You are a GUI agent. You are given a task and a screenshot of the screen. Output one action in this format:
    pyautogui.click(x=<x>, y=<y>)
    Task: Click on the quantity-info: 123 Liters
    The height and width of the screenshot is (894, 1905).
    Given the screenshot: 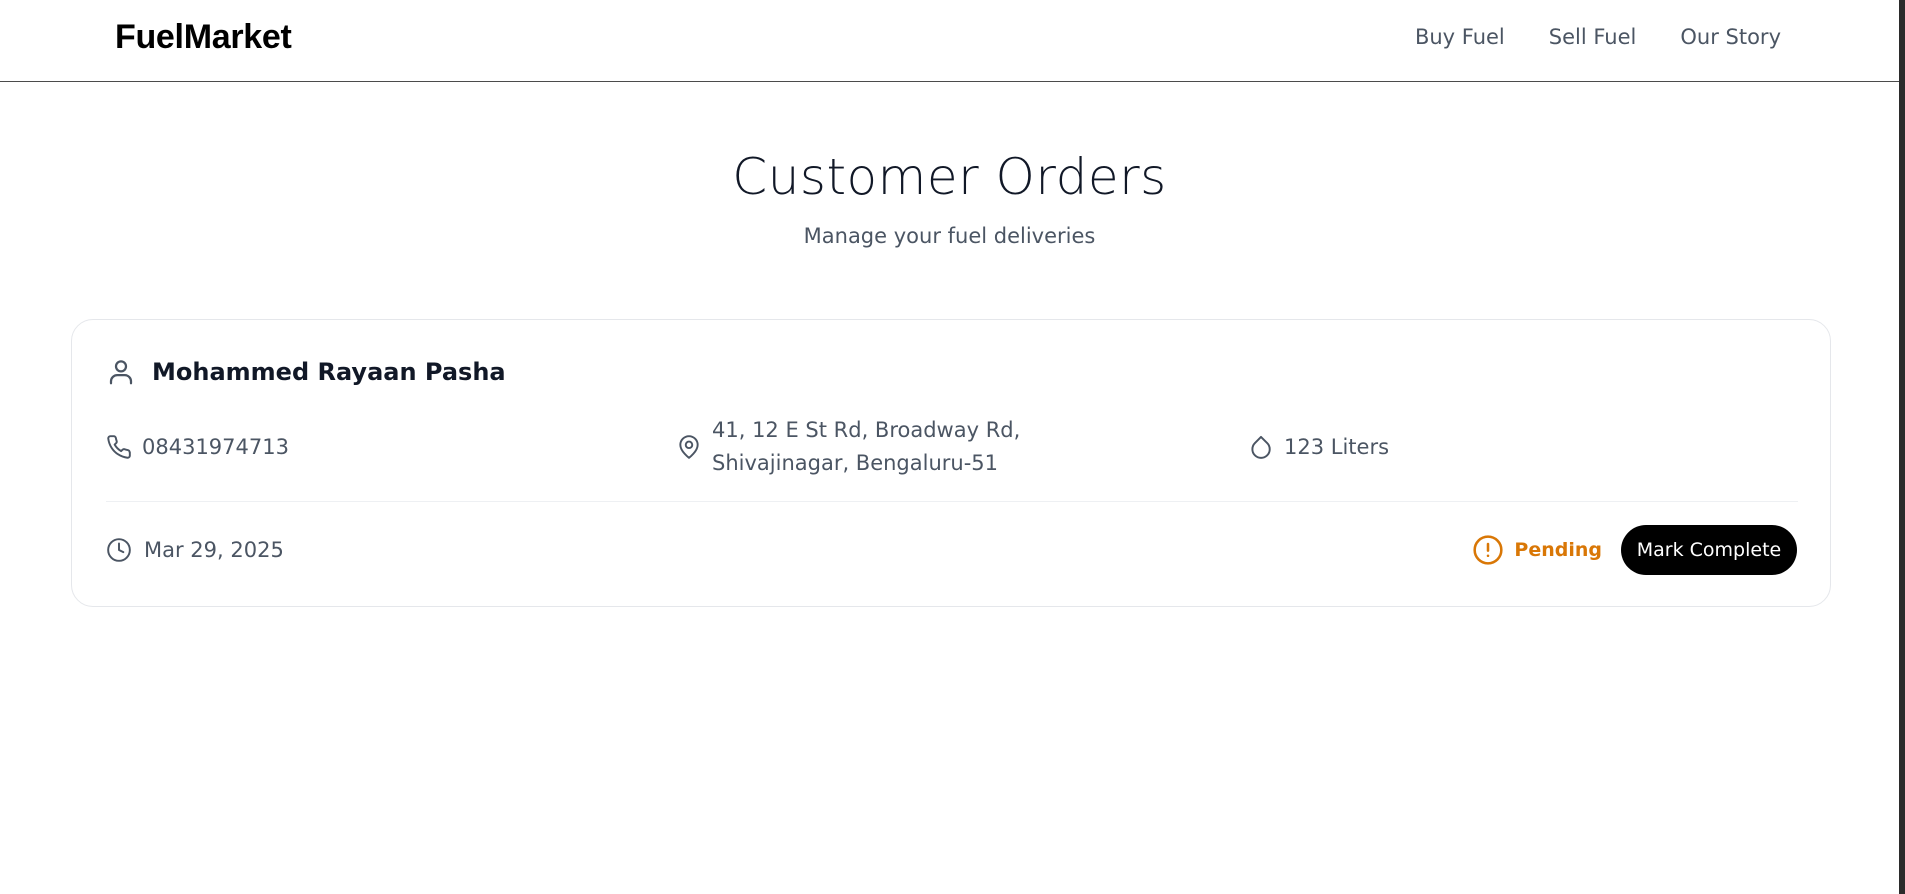 What is the action you would take?
    pyautogui.click(x=1318, y=447)
    